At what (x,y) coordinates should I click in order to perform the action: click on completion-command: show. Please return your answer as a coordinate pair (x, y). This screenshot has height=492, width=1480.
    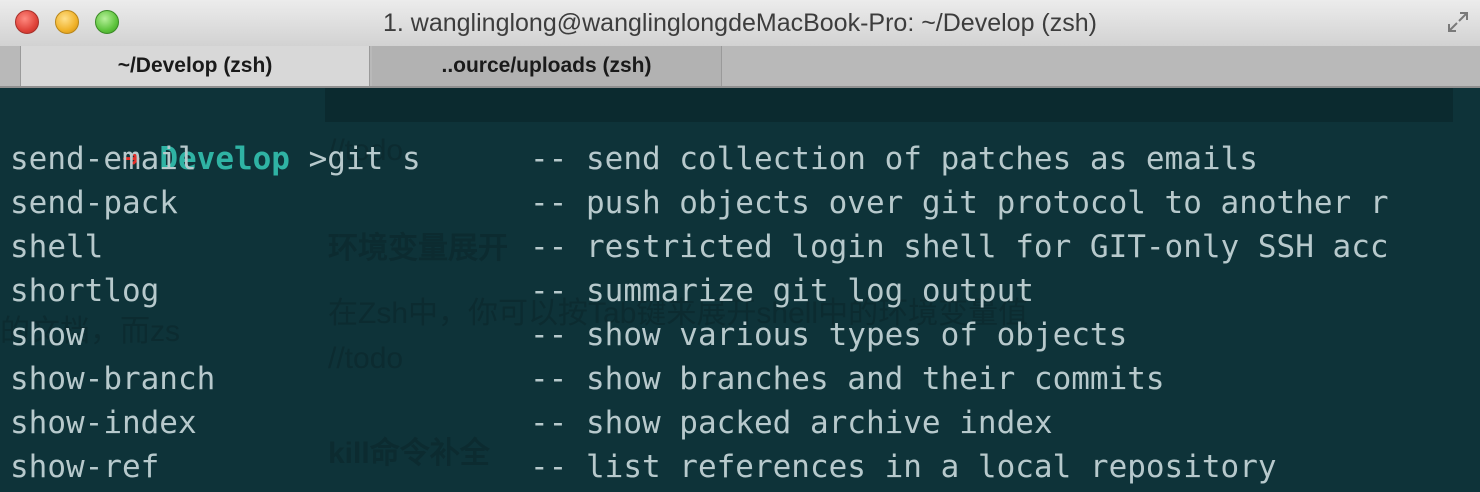
    Looking at the image, I should click on (47, 335).